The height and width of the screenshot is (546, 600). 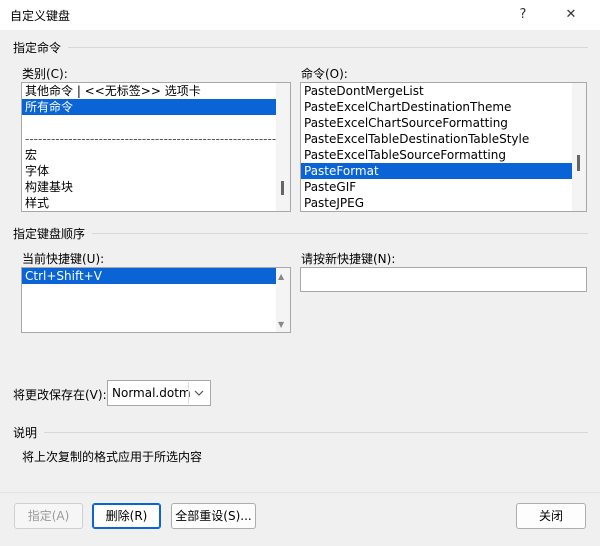 I want to click on current-keys-scrollbar: ▲ ▼, so click(x=283, y=300).